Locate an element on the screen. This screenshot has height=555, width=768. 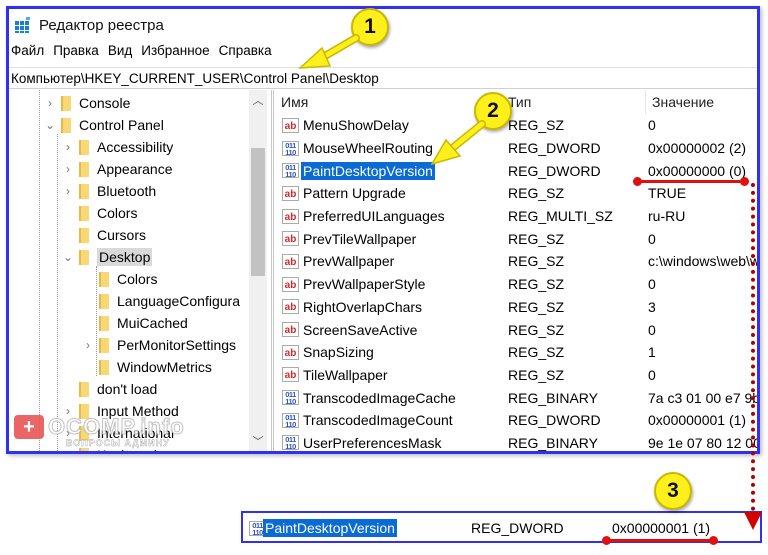
arrow-down-icon is located at coordinates (753, 521).